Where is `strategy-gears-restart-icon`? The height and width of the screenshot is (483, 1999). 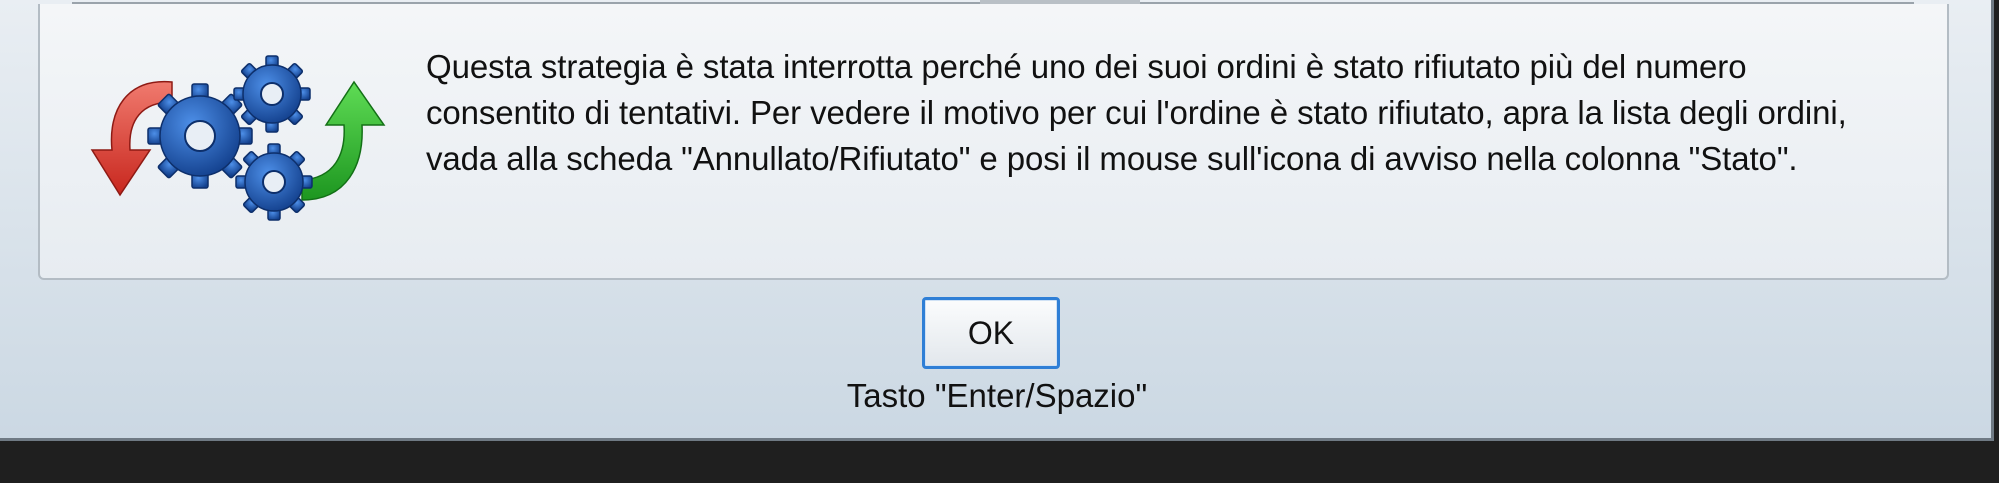
strategy-gears-restart-icon is located at coordinates (238, 138).